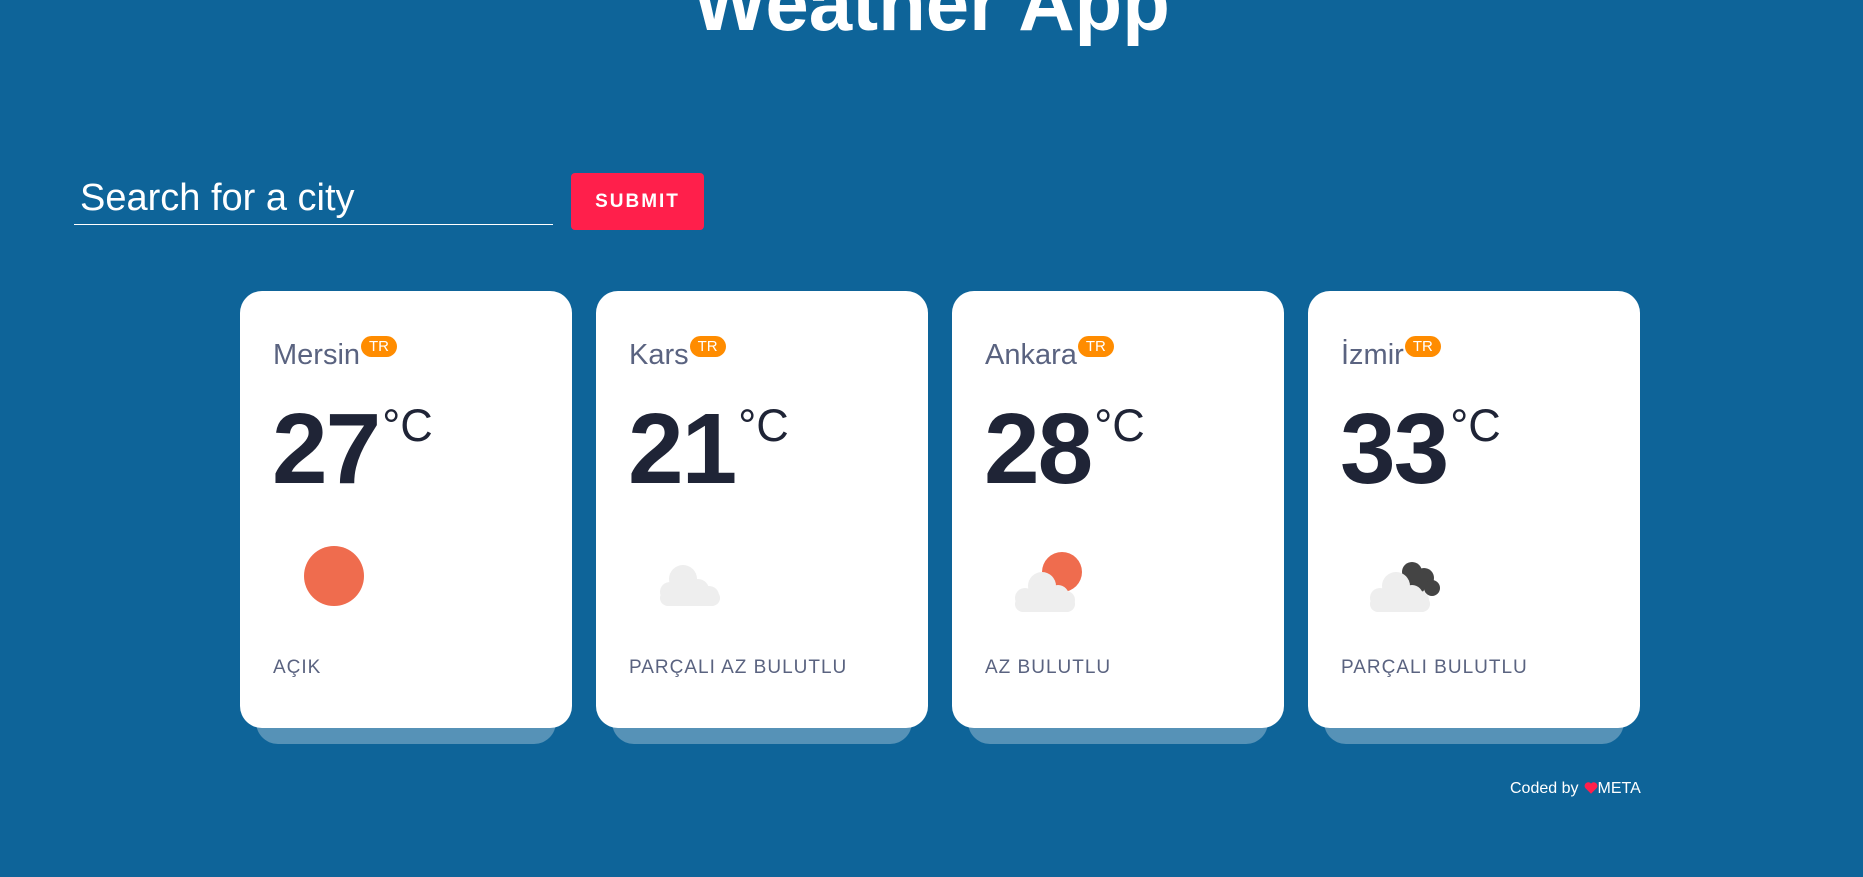 The height and width of the screenshot is (877, 1863). I want to click on city-name-text: İzmir, so click(1372, 355).